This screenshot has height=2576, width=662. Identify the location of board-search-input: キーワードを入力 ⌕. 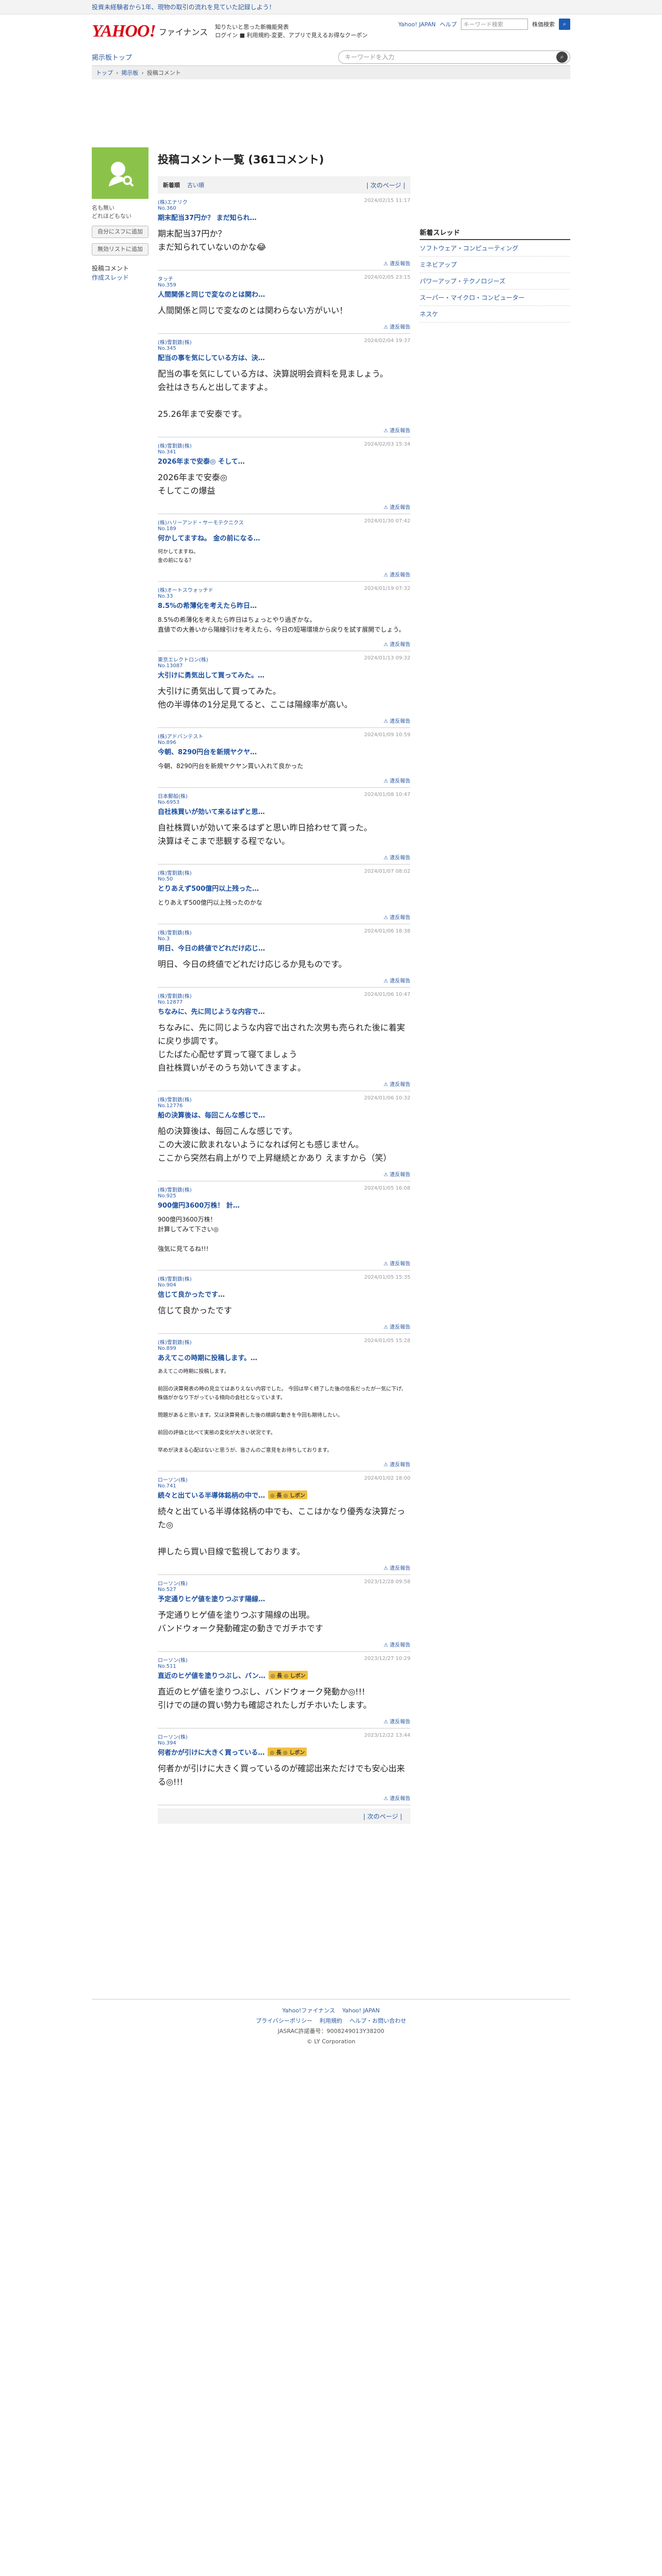
(454, 57).